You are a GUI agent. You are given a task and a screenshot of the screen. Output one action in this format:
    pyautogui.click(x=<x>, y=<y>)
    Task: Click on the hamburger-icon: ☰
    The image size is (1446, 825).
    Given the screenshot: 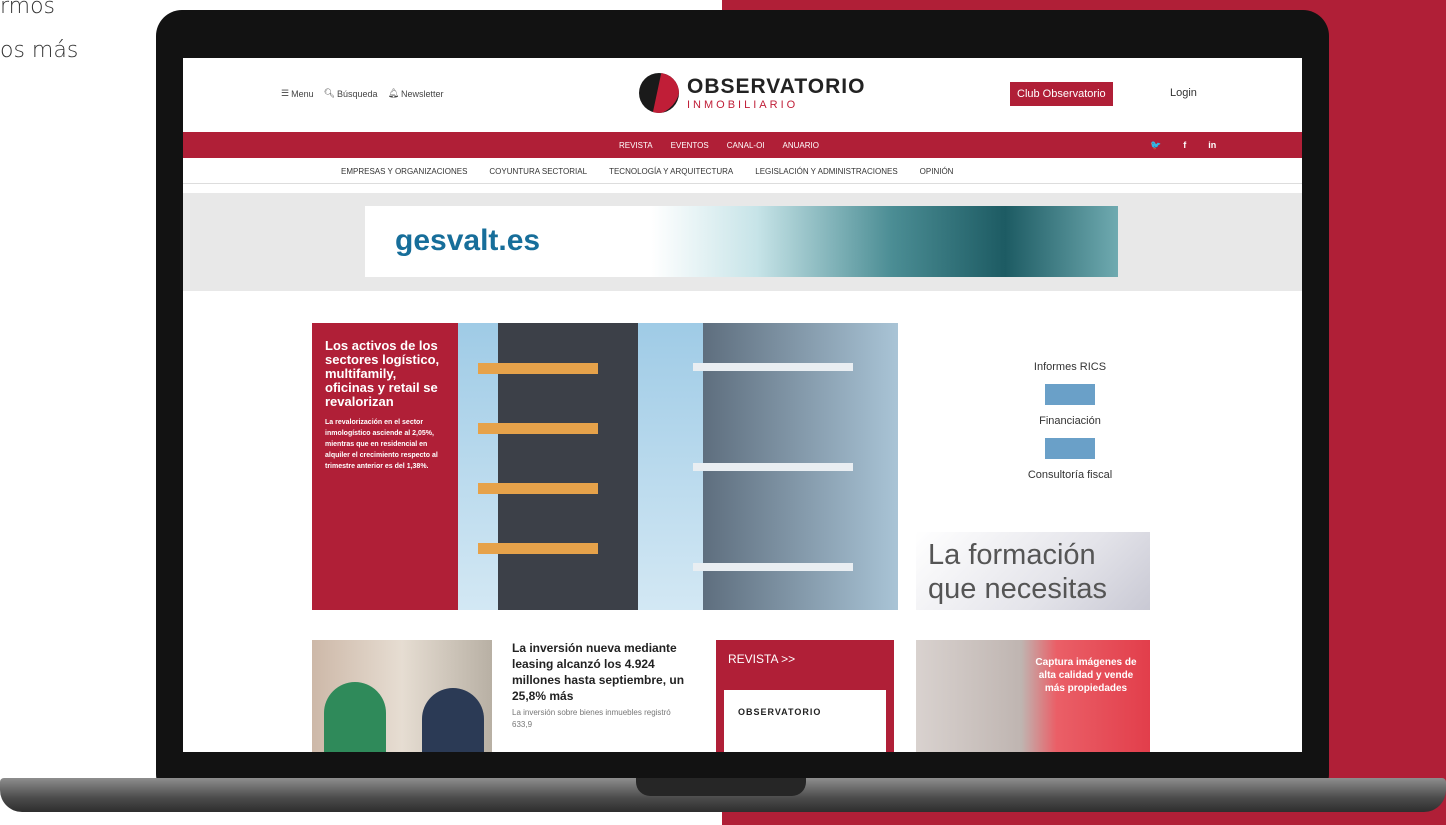 What is the action you would take?
    pyautogui.click(x=285, y=93)
    